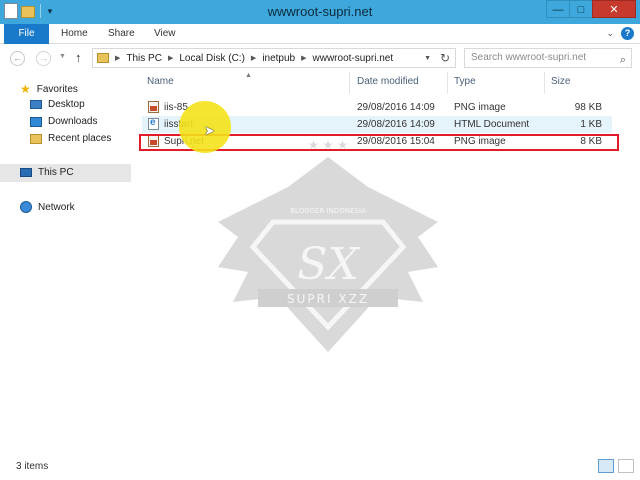 The height and width of the screenshot is (480, 640). What do you see at coordinates (57, 89) in the screenshot?
I see `nav-favorites-label: Favorites` at bounding box center [57, 89].